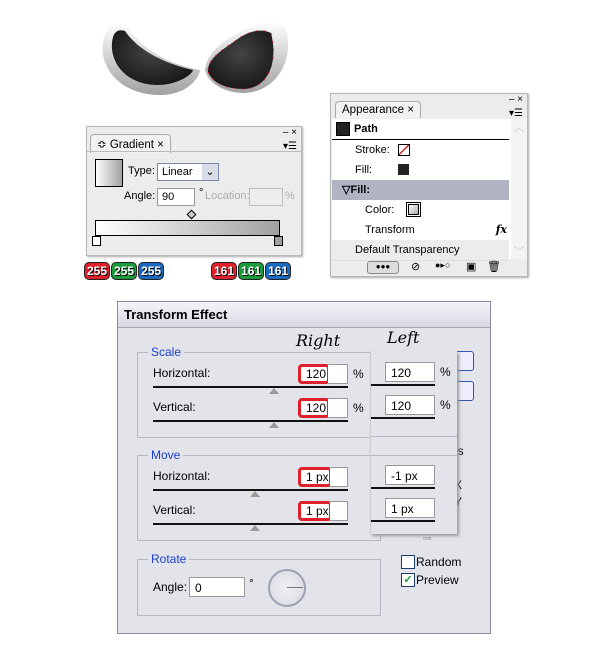  I want to click on cancel-button, so click(464, 391).